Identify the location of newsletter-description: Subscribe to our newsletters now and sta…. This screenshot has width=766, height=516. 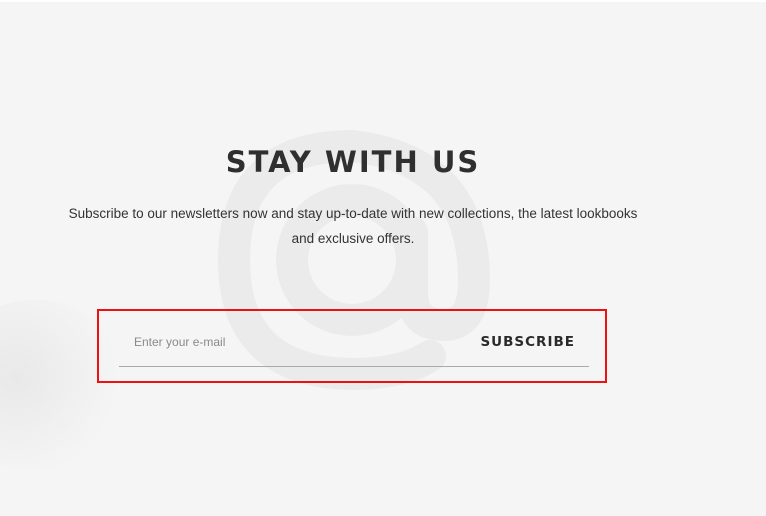
(353, 226).